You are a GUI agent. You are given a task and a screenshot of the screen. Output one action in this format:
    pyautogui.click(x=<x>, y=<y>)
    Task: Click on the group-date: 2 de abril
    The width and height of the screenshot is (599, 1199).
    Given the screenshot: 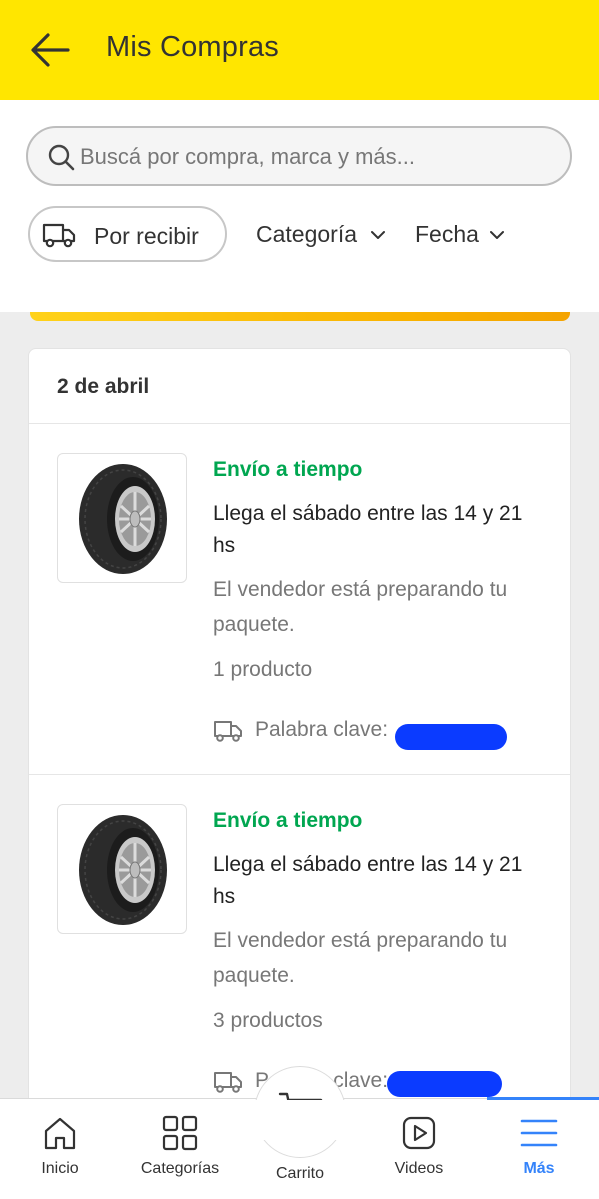 What is the action you would take?
    pyautogui.click(x=103, y=386)
    